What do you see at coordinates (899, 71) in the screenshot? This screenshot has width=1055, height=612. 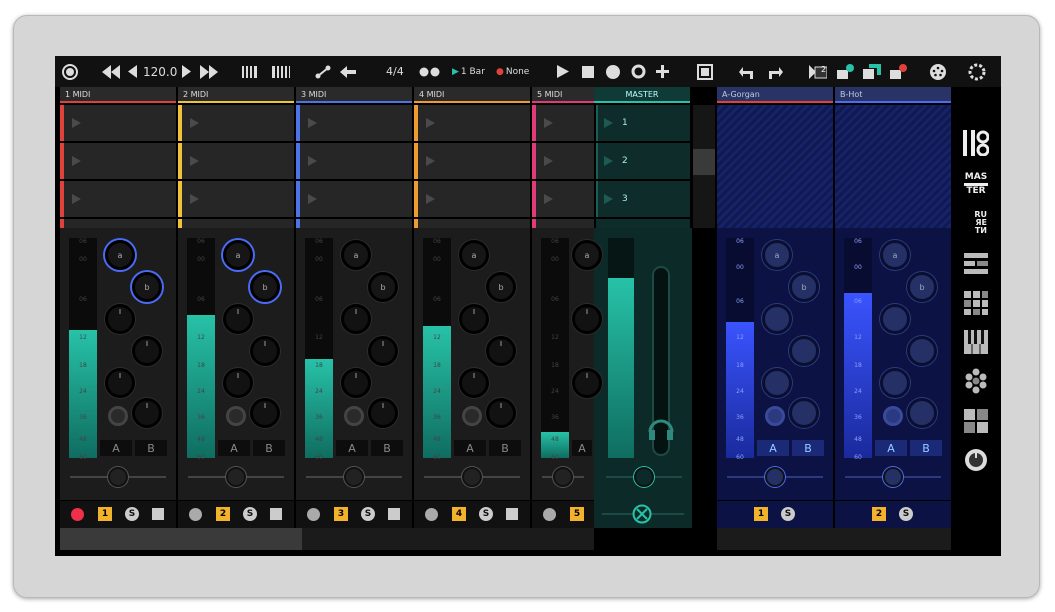 I see `delete-button` at bounding box center [899, 71].